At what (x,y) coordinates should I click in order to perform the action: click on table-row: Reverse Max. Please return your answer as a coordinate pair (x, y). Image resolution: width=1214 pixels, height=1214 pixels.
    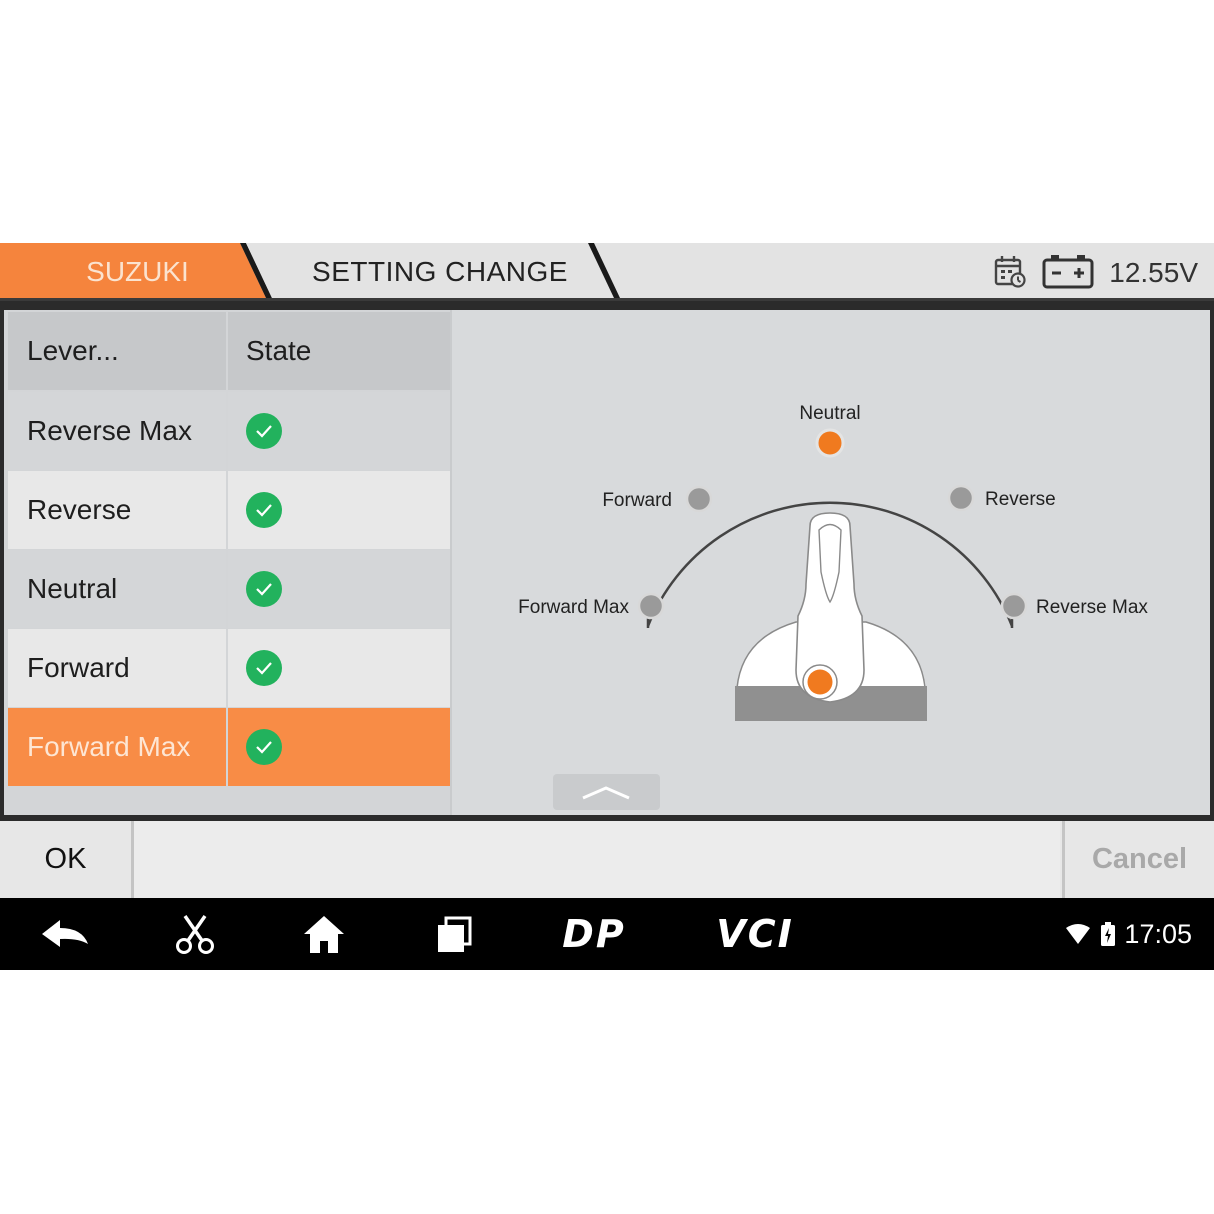
    Looking at the image, I should click on (228, 431).